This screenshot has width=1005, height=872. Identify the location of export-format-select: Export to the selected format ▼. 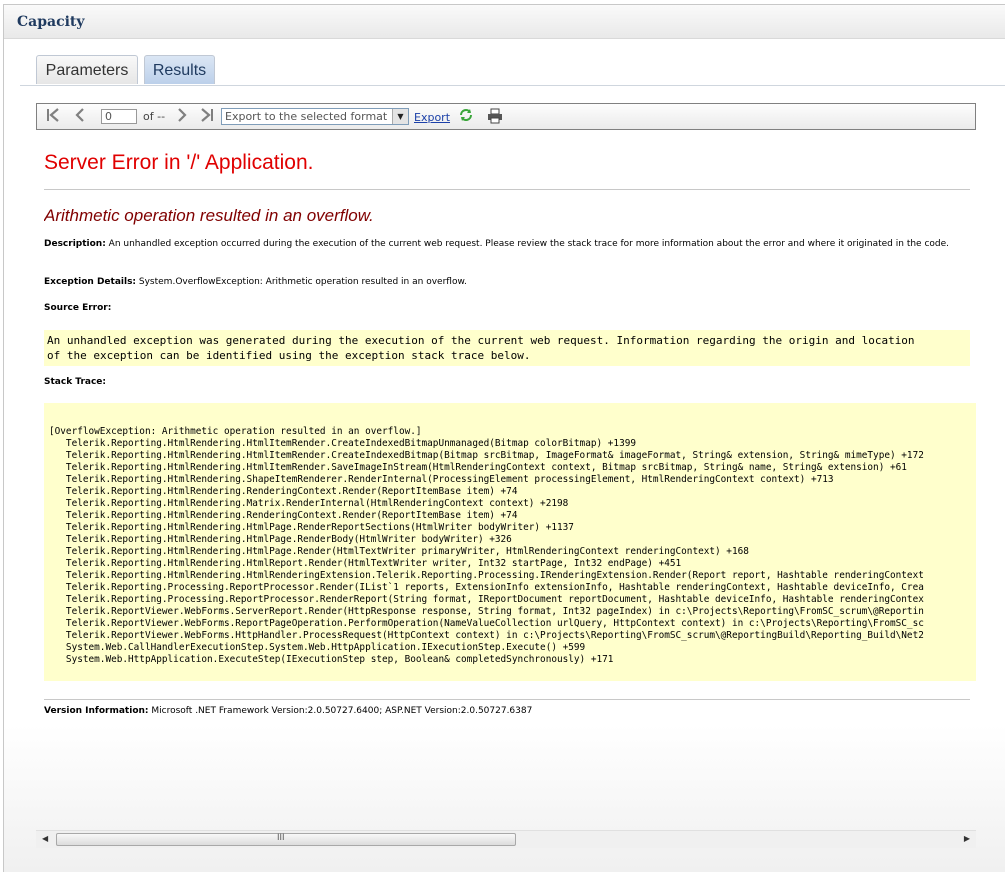
(315, 116).